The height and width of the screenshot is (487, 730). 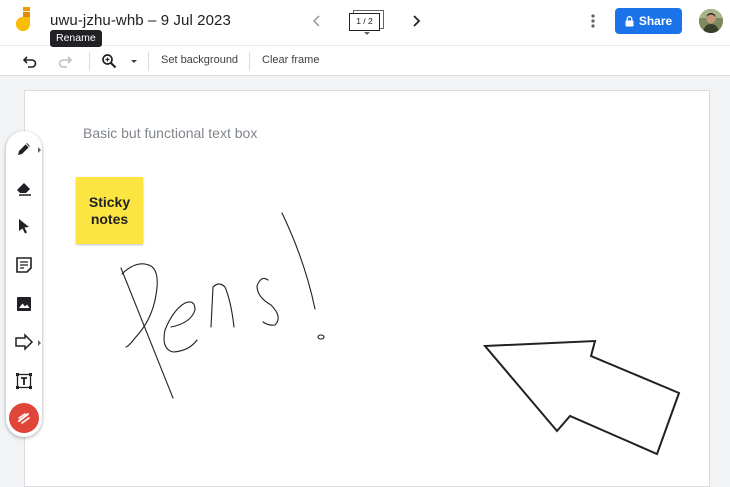 I want to click on undo-icon, so click(x=30, y=61).